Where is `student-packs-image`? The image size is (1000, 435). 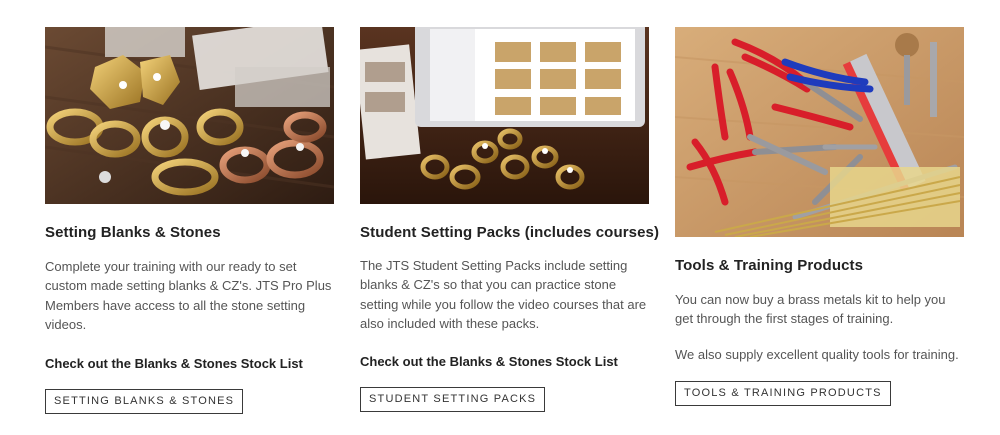
student-packs-image is located at coordinates (504, 115).